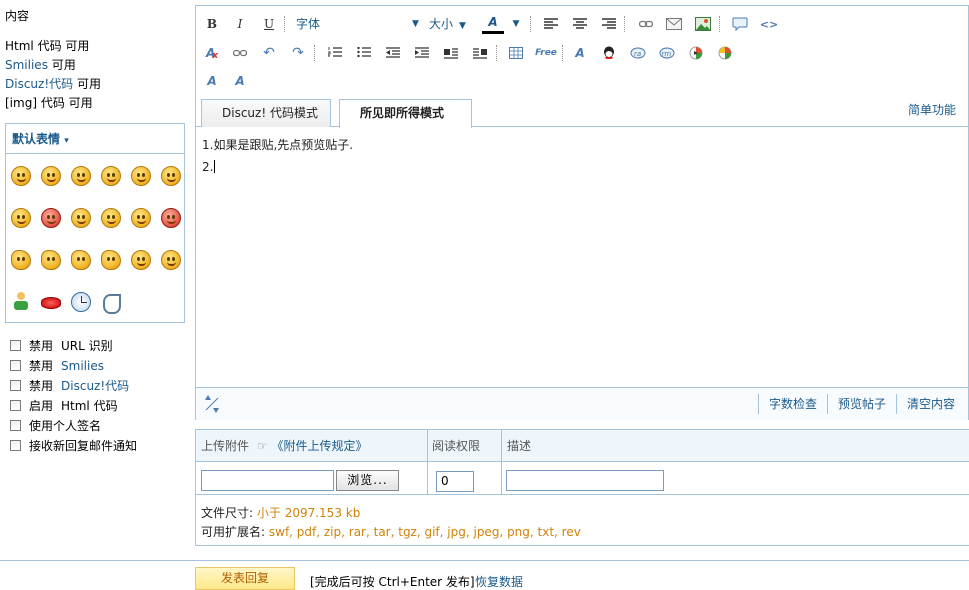 Image resolution: width=969 pixels, height=590 pixels. Describe the element at coordinates (319, 446) in the screenshot. I see `upload-rules-link: 《附件上传规定》` at that location.